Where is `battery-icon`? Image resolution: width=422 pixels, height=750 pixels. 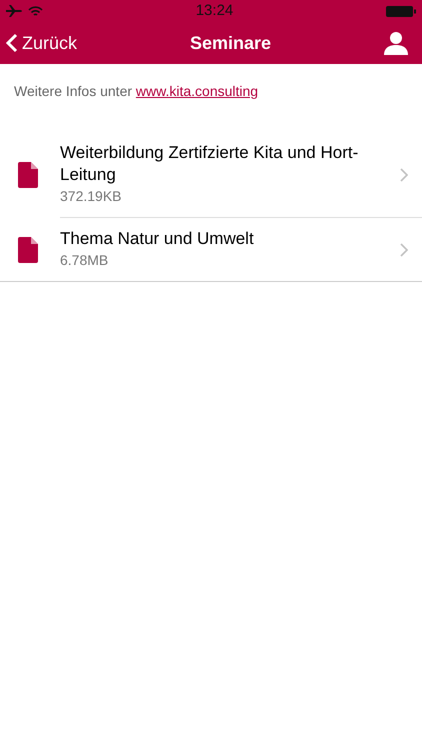 battery-icon is located at coordinates (401, 11).